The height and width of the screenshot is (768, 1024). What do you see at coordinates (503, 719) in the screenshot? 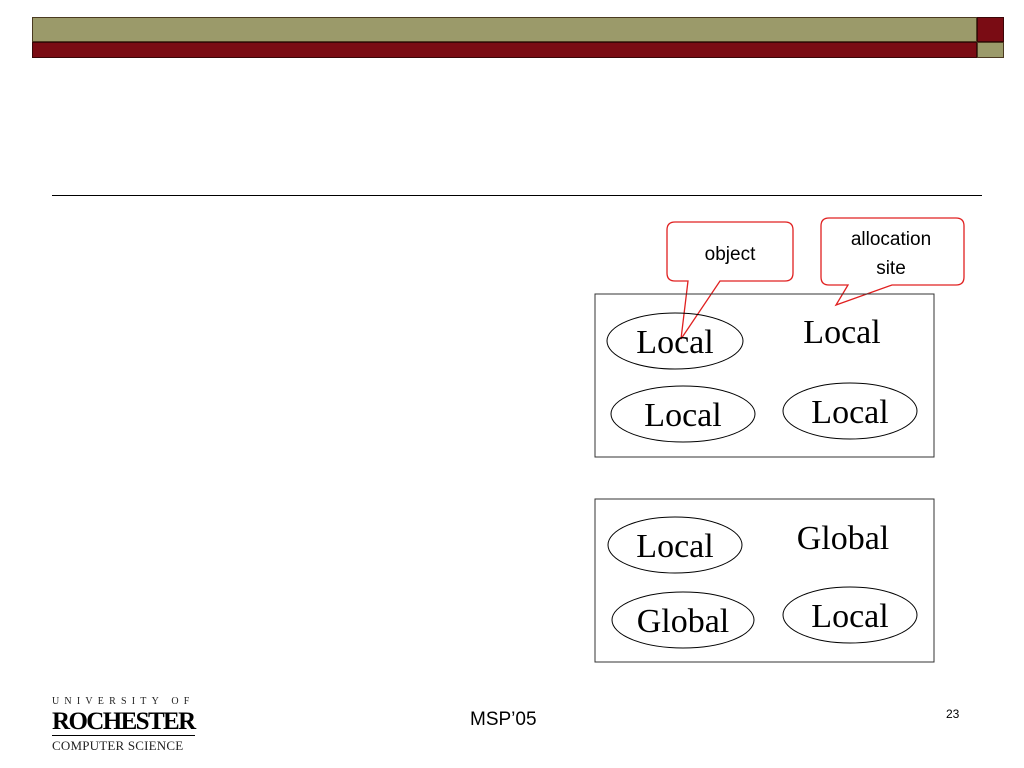
I see `footer-center-text: MSP’05` at bounding box center [503, 719].